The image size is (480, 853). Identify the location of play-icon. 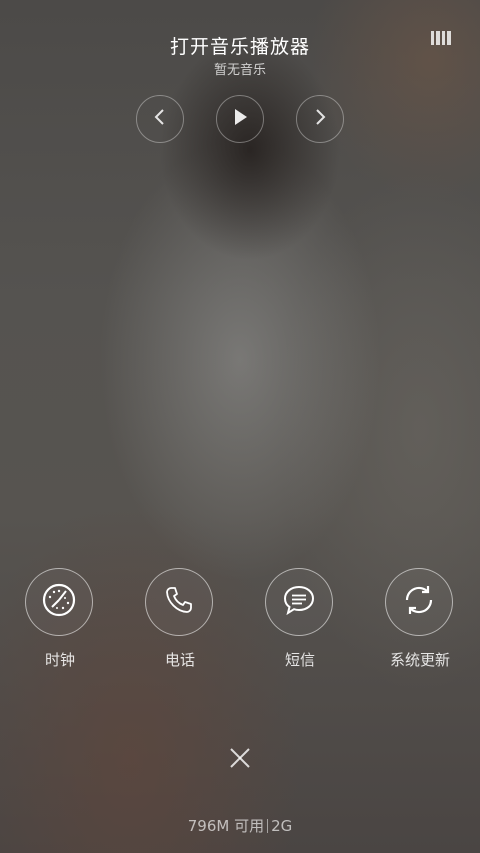
(240, 119).